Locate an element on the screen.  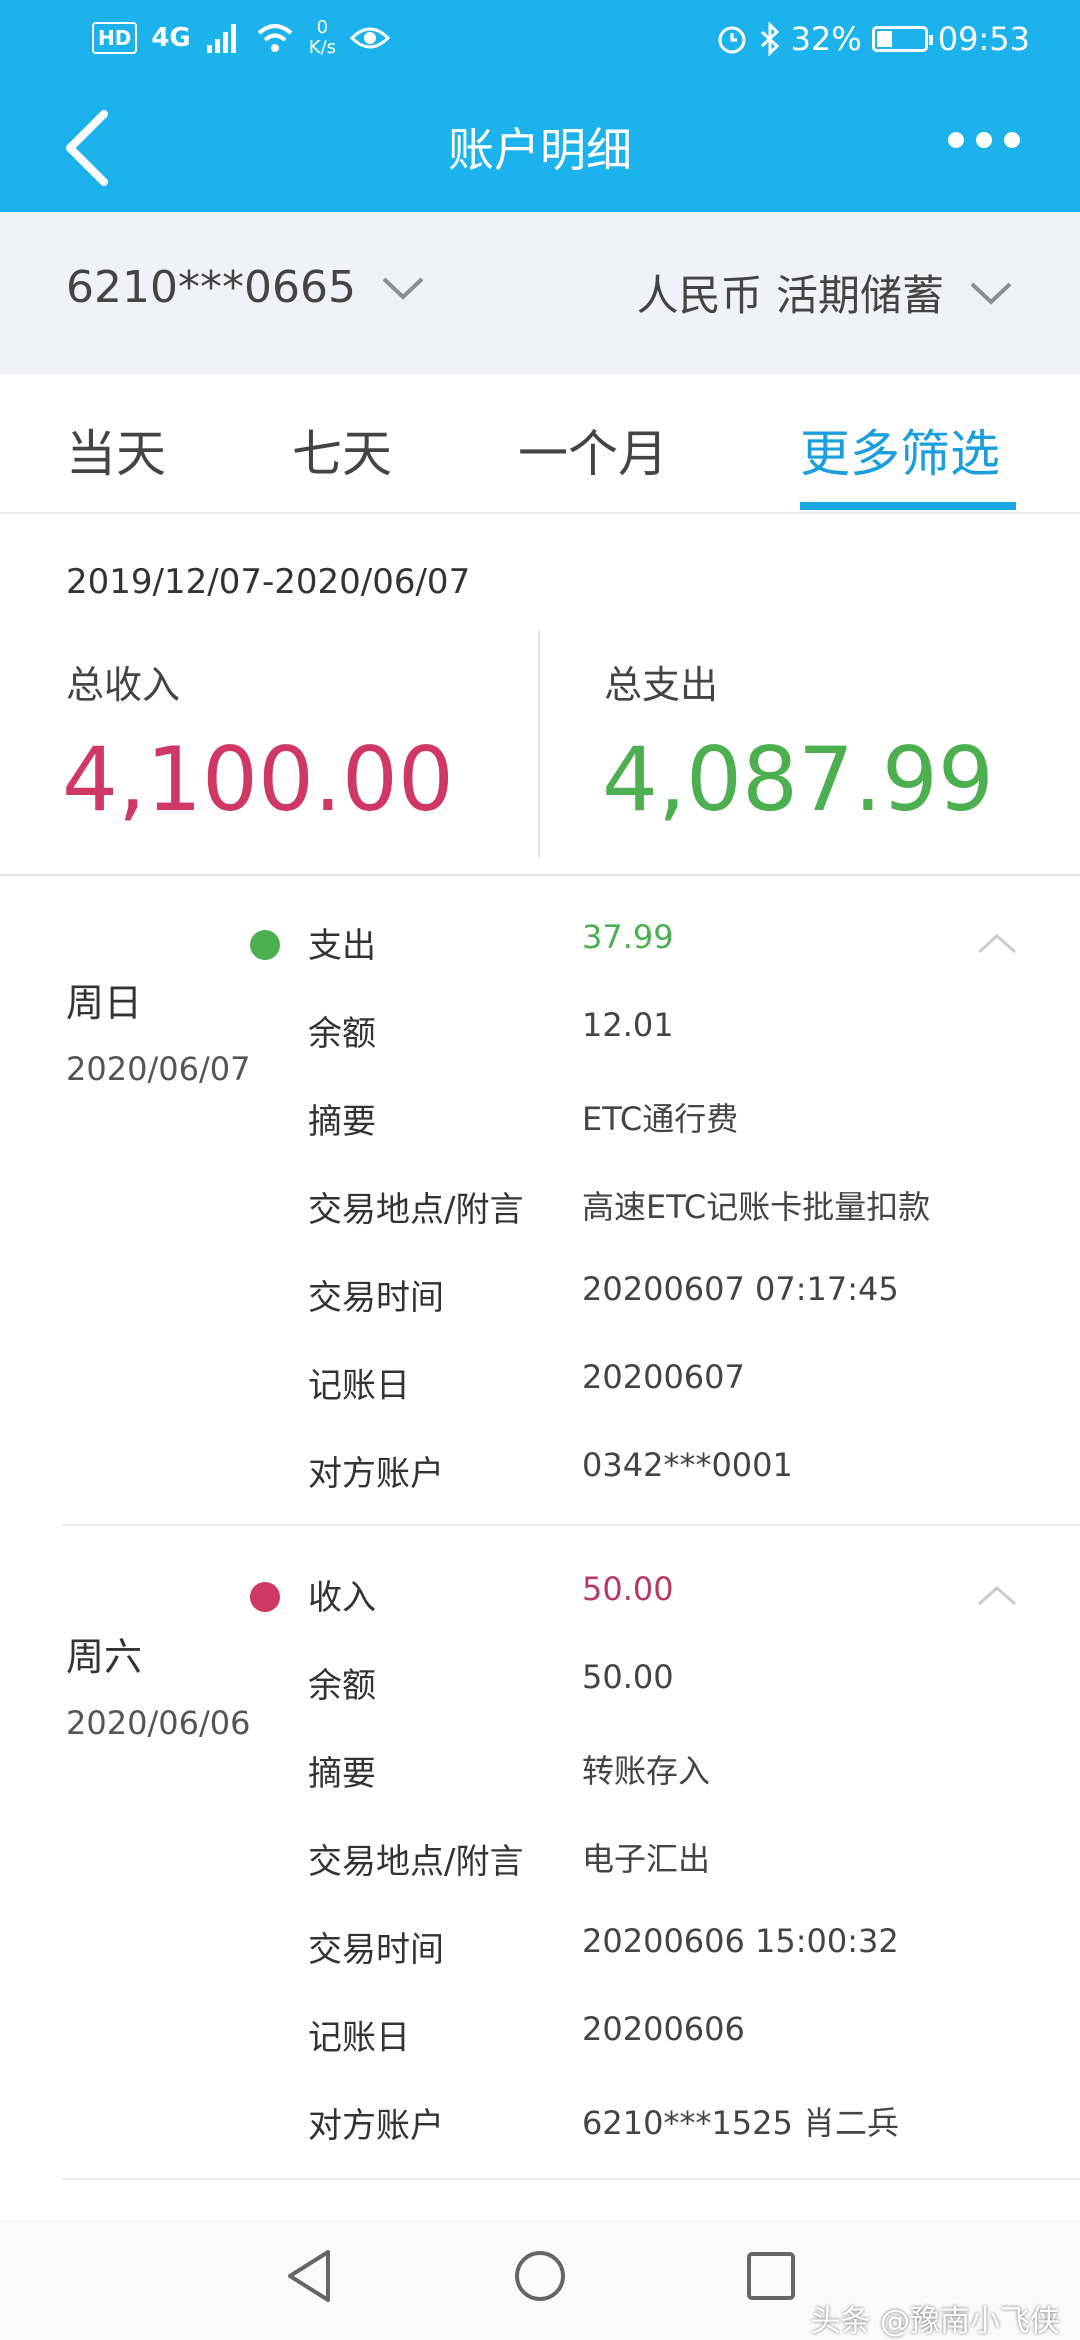
detail-value: 20200607 is located at coordinates (663, 1377).